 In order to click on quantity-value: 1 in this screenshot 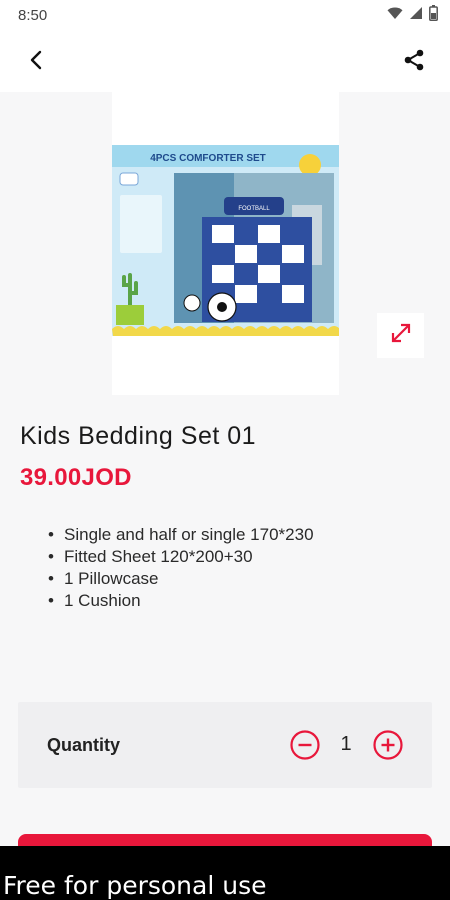, I will do `click(346, 744)`.